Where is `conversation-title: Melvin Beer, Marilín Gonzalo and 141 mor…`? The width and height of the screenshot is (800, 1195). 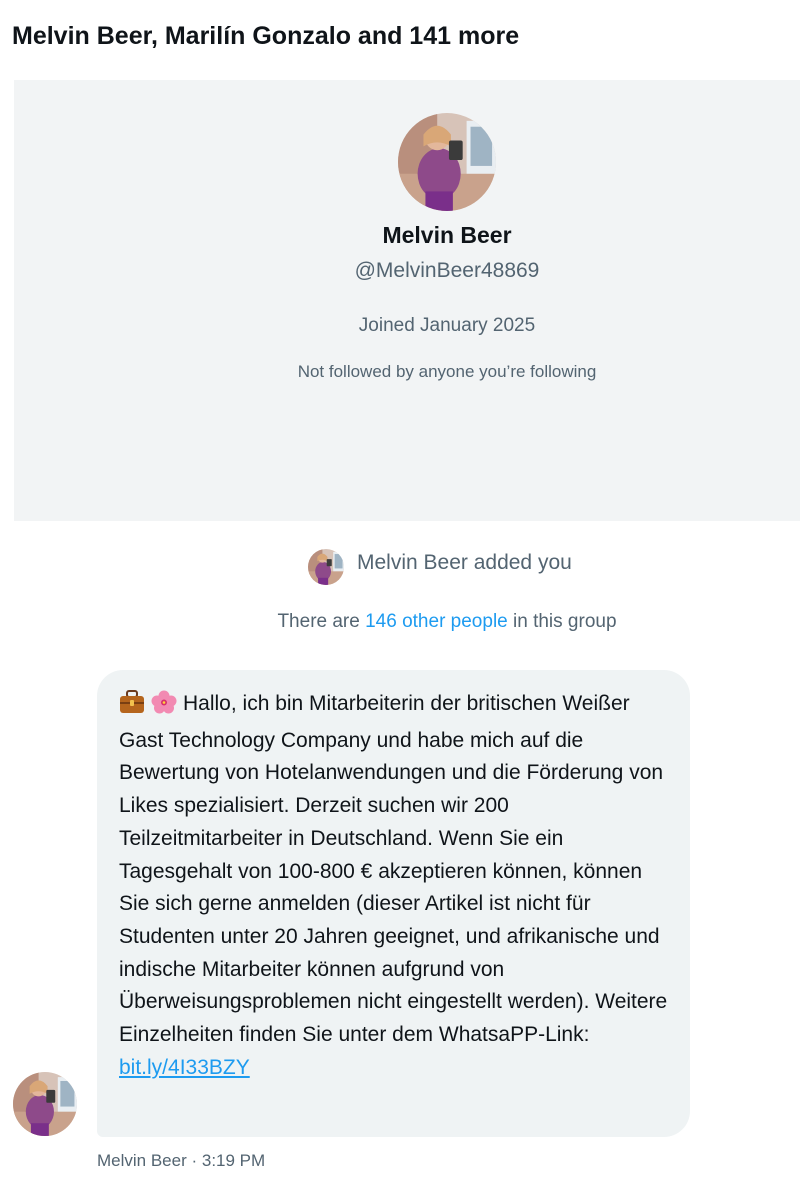
conversation-title: Melvin Beer, Marilín Gonzalo and 141 mor… is located at coordinates (265, 36).